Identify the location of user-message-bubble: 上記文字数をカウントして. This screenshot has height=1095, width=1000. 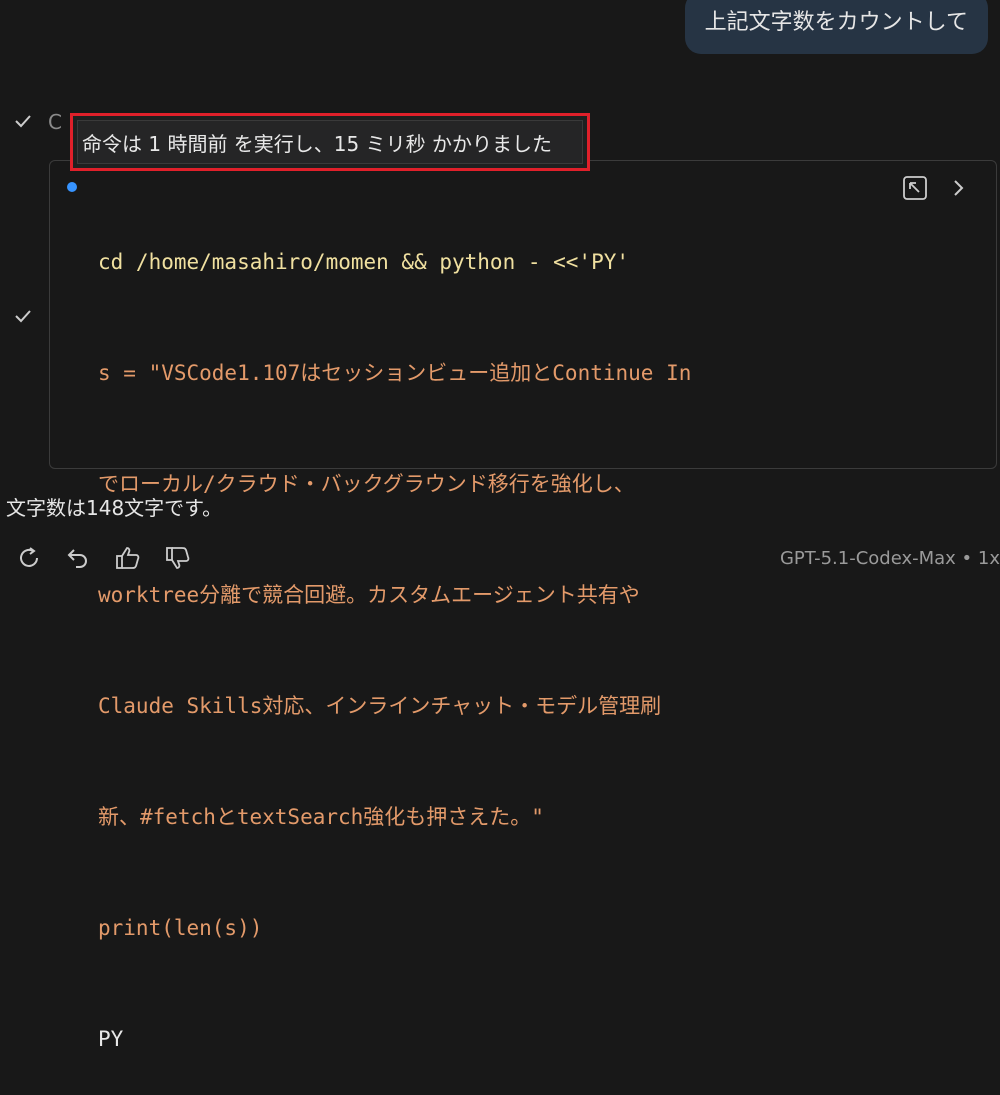
(836, 27).